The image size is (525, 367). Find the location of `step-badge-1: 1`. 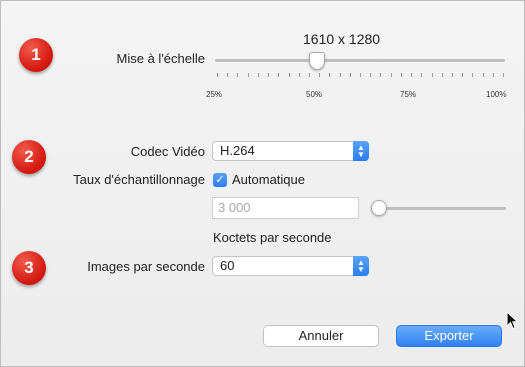

step-badge-1: 1 is located at coordinates (36, 55).